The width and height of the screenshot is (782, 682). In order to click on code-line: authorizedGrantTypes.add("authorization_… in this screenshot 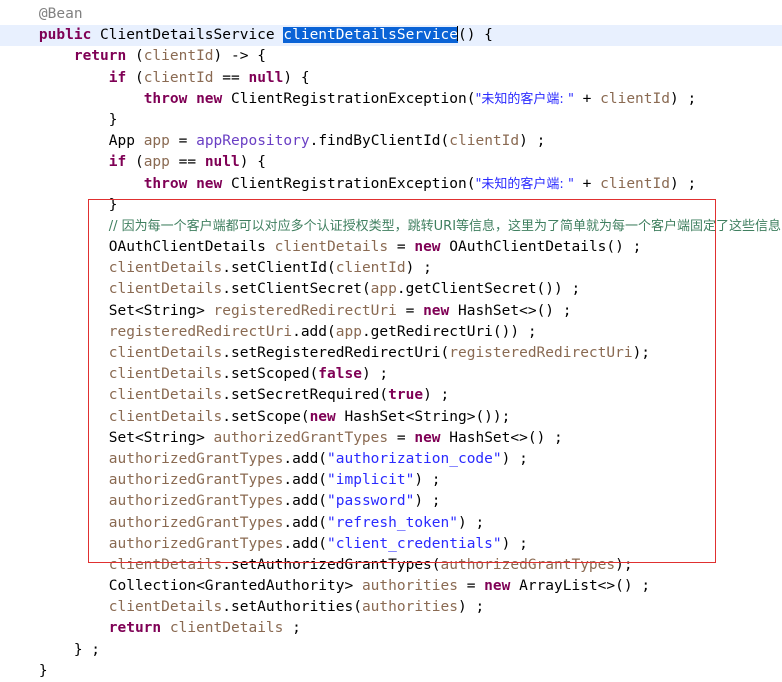, I will do `click(391, 459)`.